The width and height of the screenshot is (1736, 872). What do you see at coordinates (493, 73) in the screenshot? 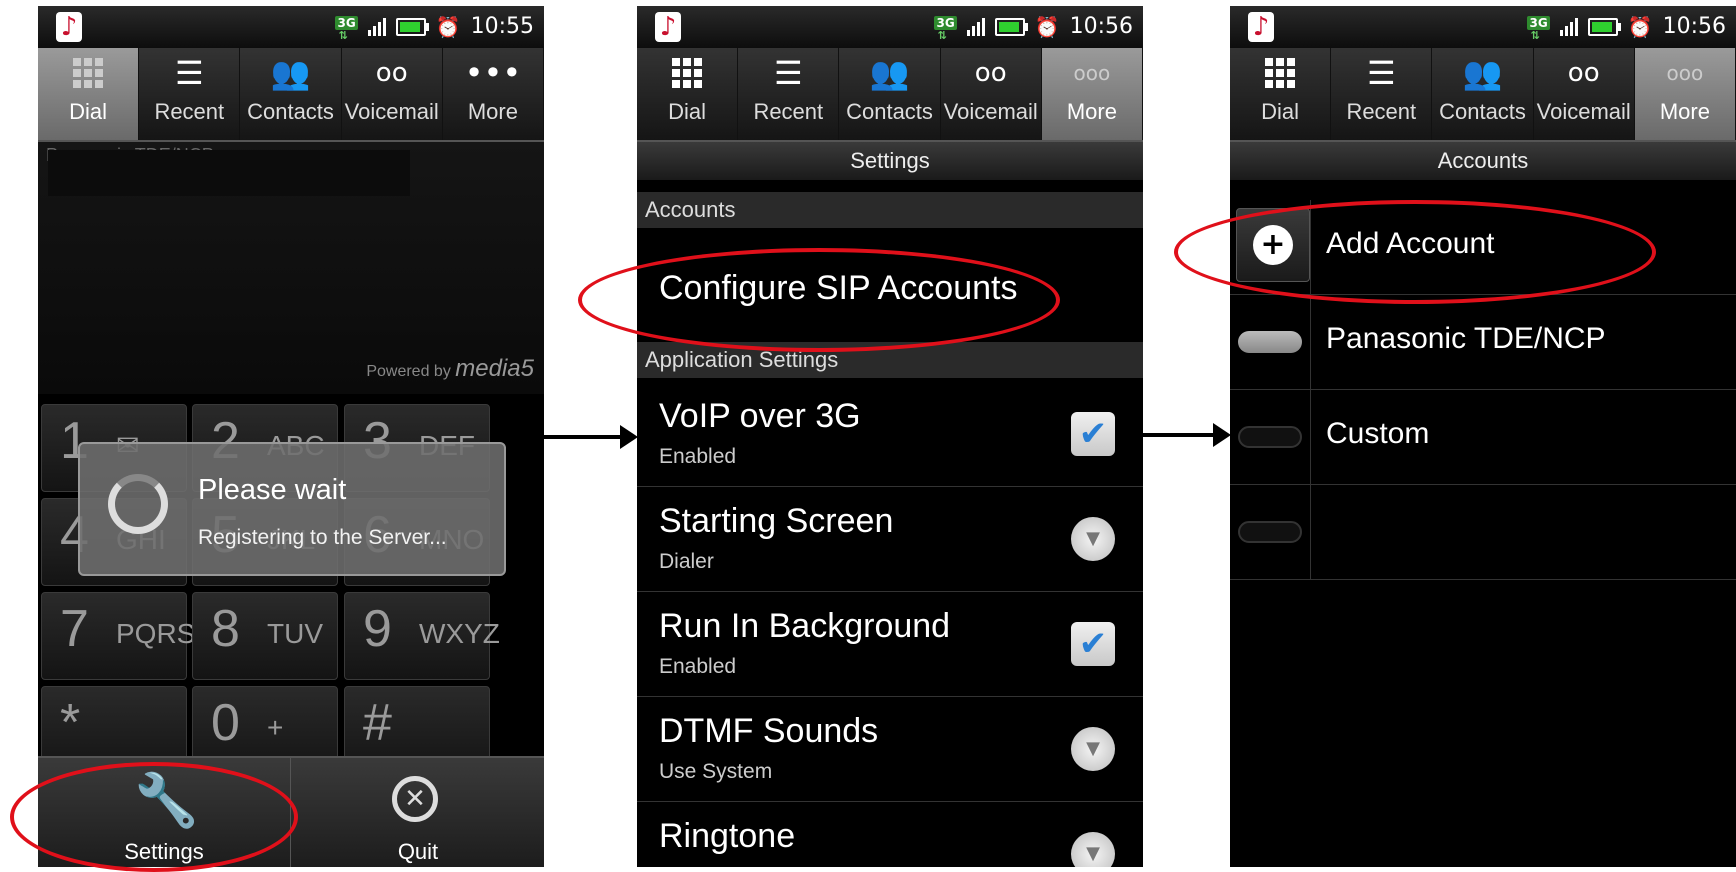
I see `more-icon: •••` at bounding box center [493, 73].